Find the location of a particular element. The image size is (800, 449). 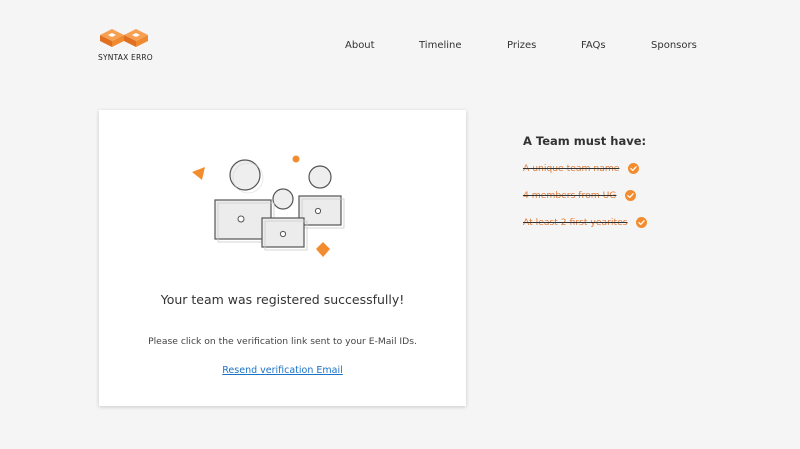

nav-timeline: Timeline is located at coordinates (440, 45).